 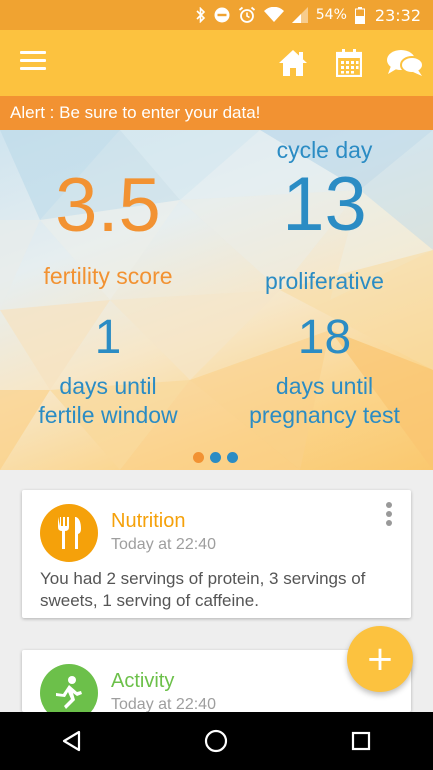 What do you see at coordinates (324, 337) in the screenshot?
I see `pregnancy-test-value: 18` at bounding box center [324, 337].